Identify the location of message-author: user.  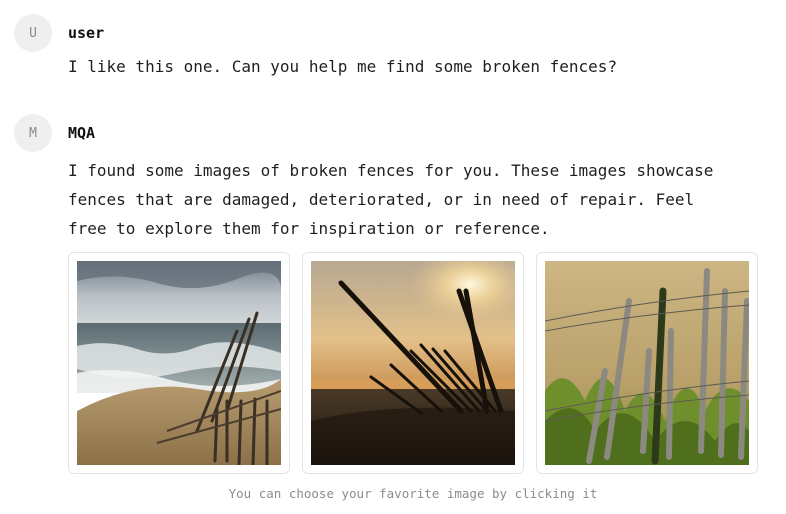
(86, 33).